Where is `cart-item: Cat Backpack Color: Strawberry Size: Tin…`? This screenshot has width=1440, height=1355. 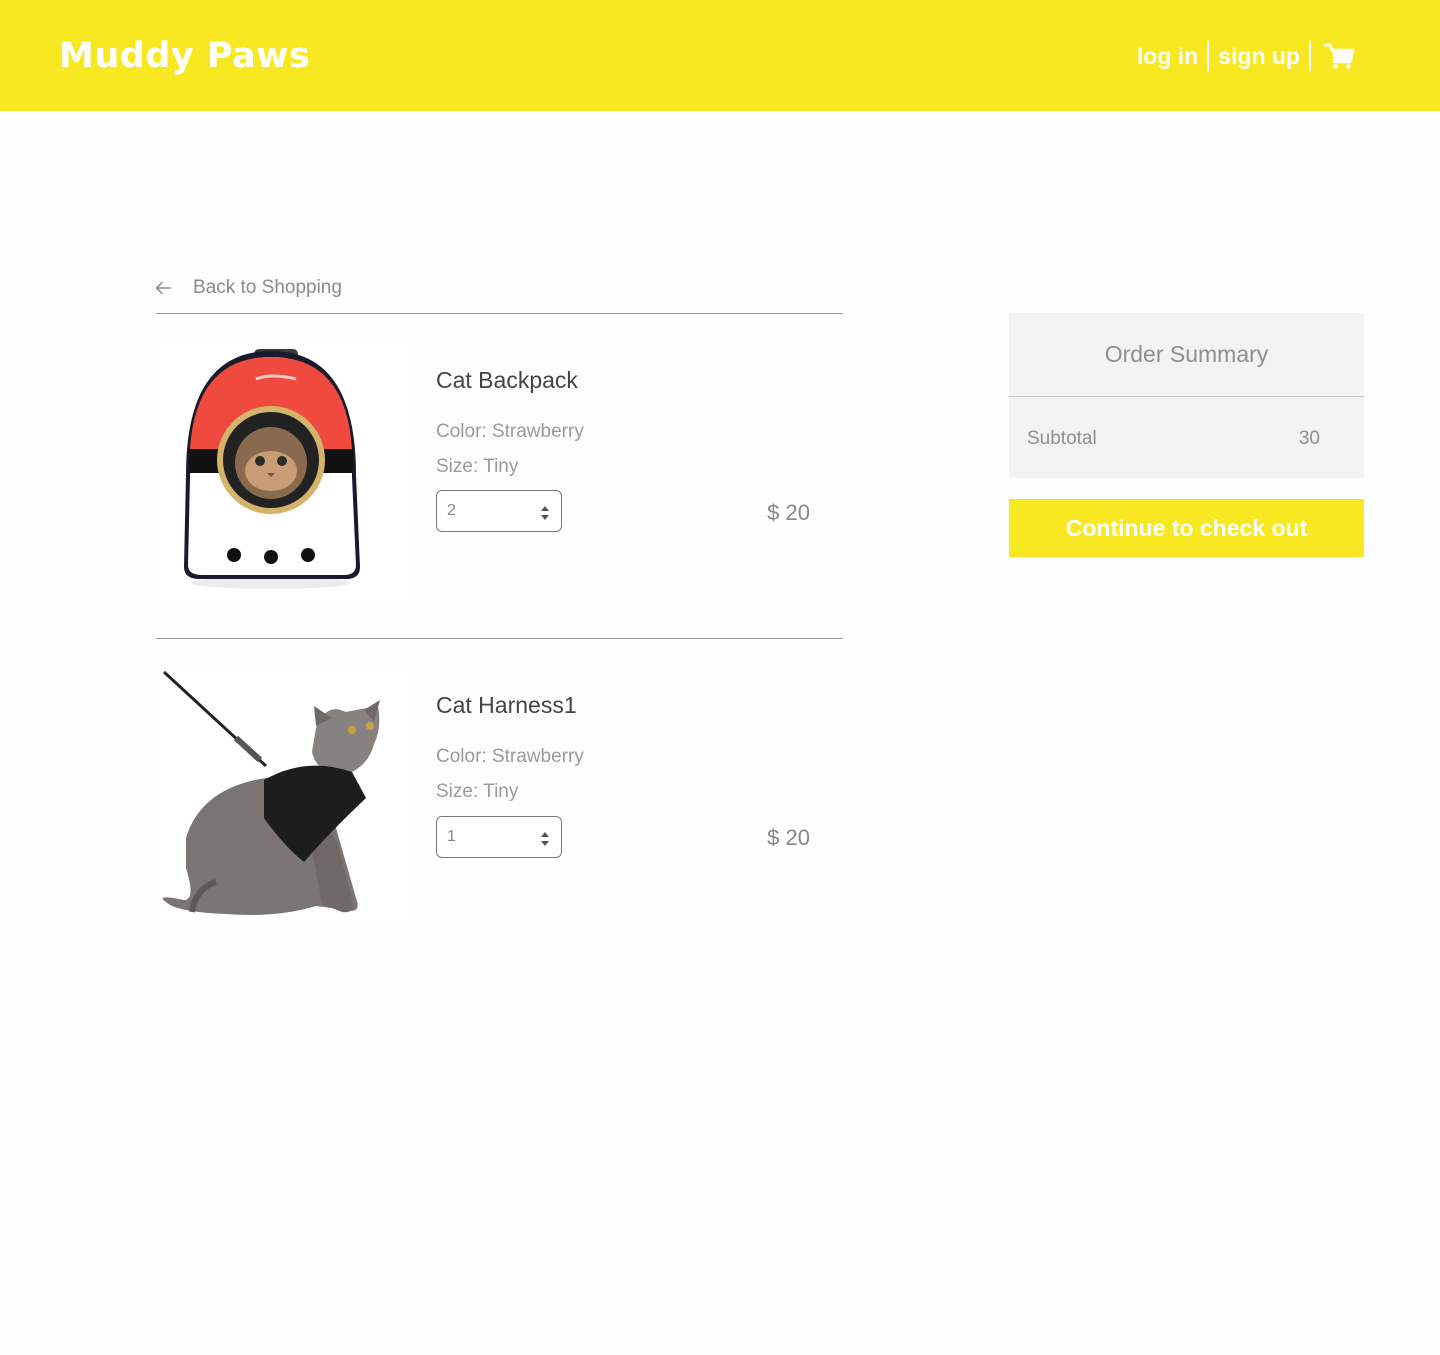 cart-item: Cat Backpack Color: Strawberry Size: Tin… is located at coordinates (499, 475).